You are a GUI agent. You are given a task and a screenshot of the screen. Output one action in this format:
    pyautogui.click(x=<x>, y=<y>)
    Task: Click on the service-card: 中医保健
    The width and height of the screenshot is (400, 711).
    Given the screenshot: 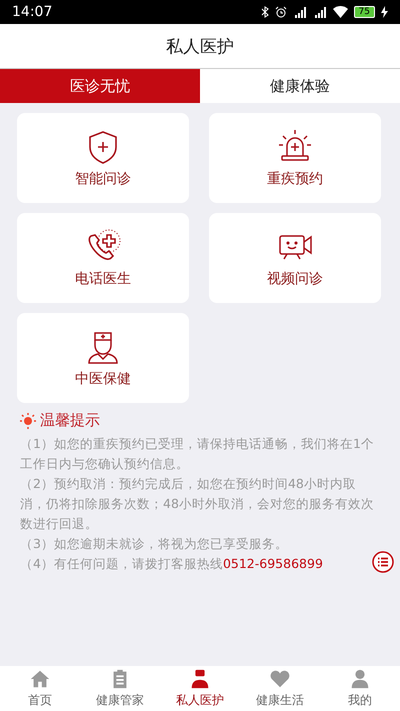 What is the action you would take?
    pyautogui.click(x=103, y=358)
    